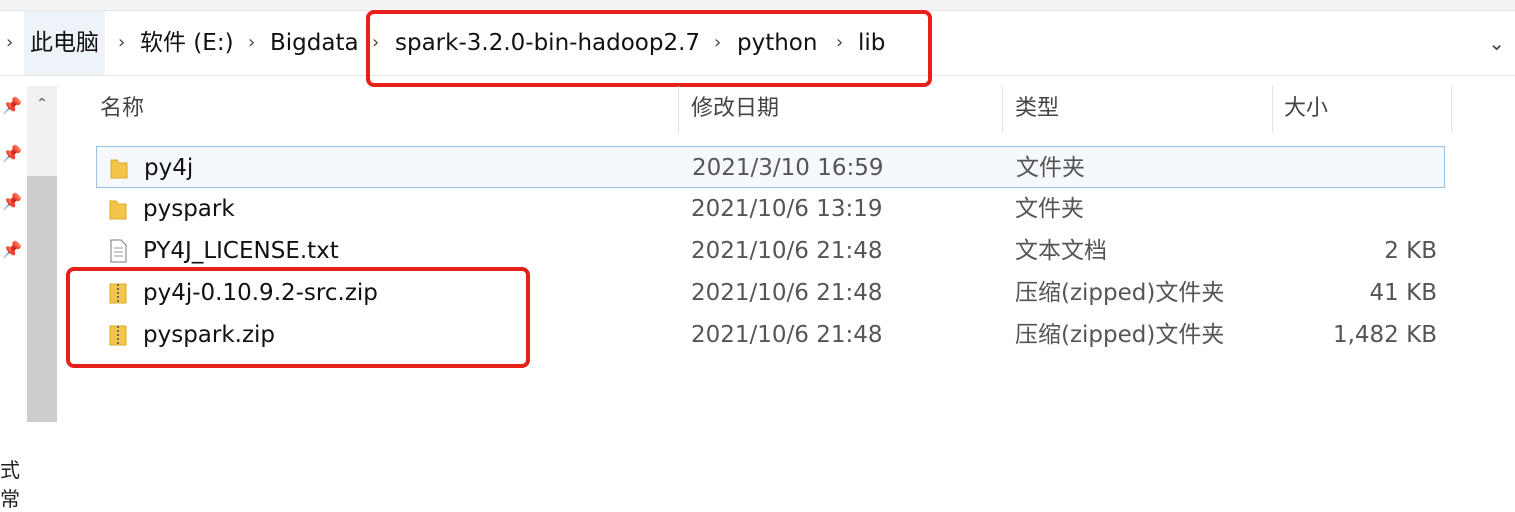 This screenshot has width=1515, height=512. What do you see at coordinates (735, 109) in the screenshot?
I see `column-modified: 修改日期` at bounding box center [735, 109].